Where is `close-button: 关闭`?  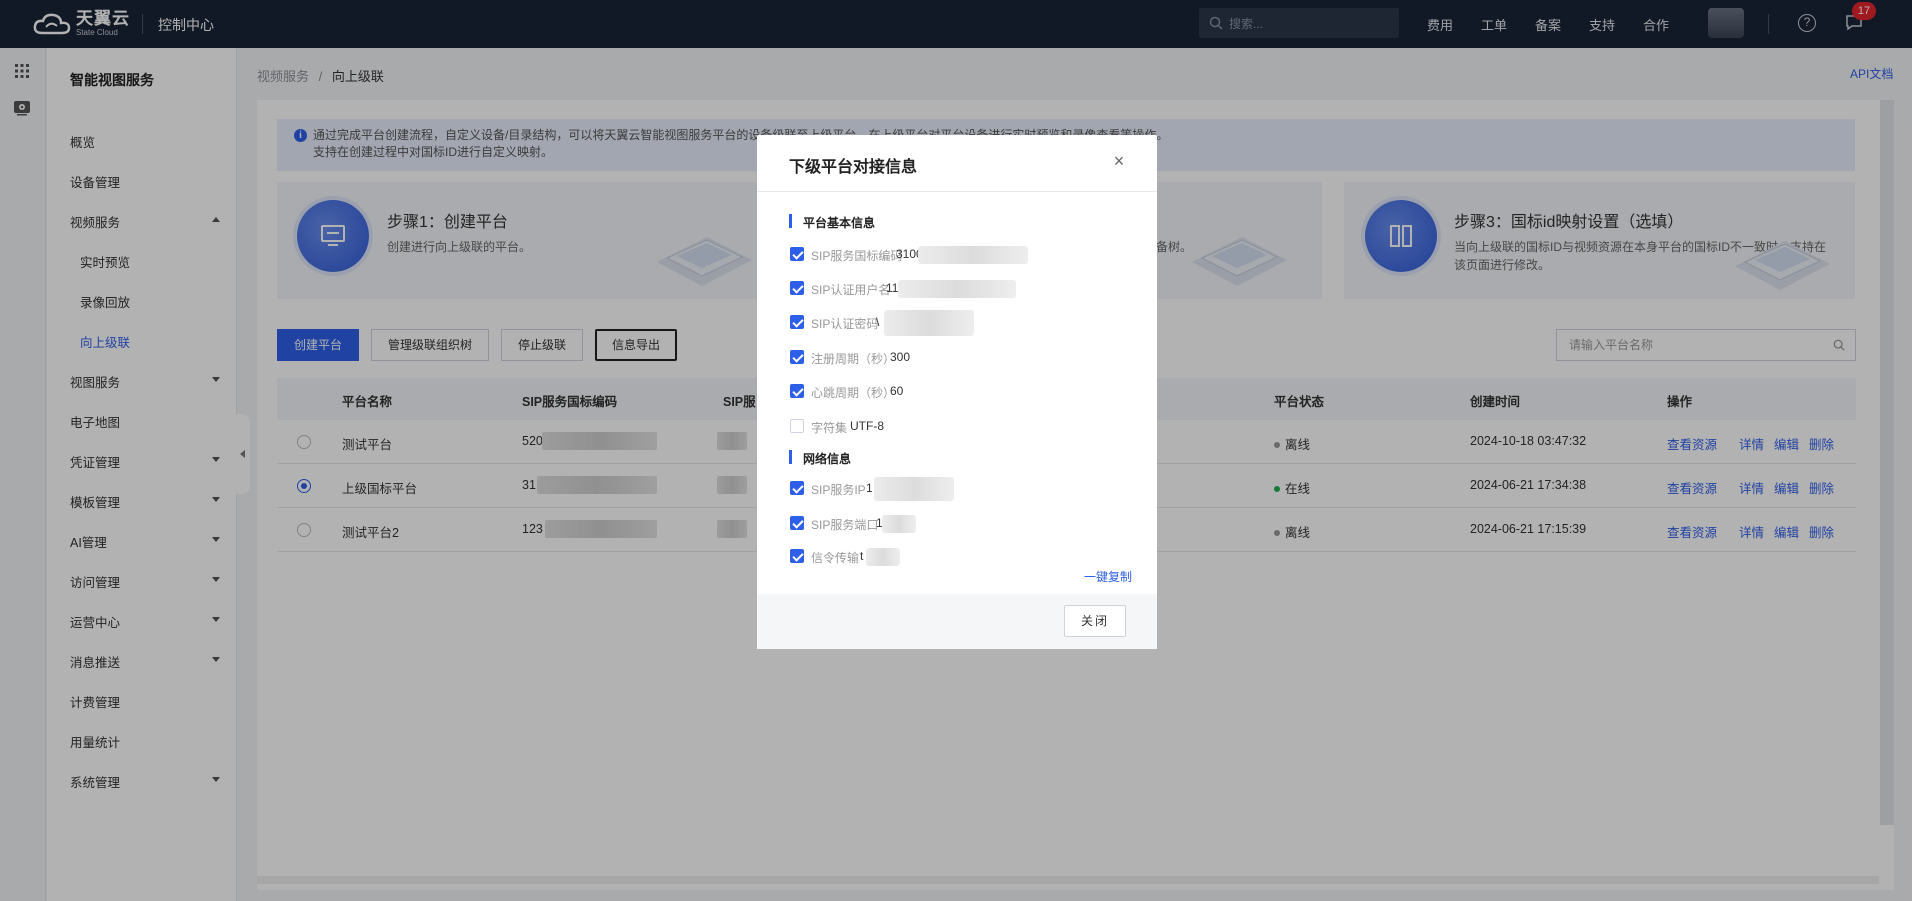
close-button: 关闭 is located at coordinates (1095, 621).